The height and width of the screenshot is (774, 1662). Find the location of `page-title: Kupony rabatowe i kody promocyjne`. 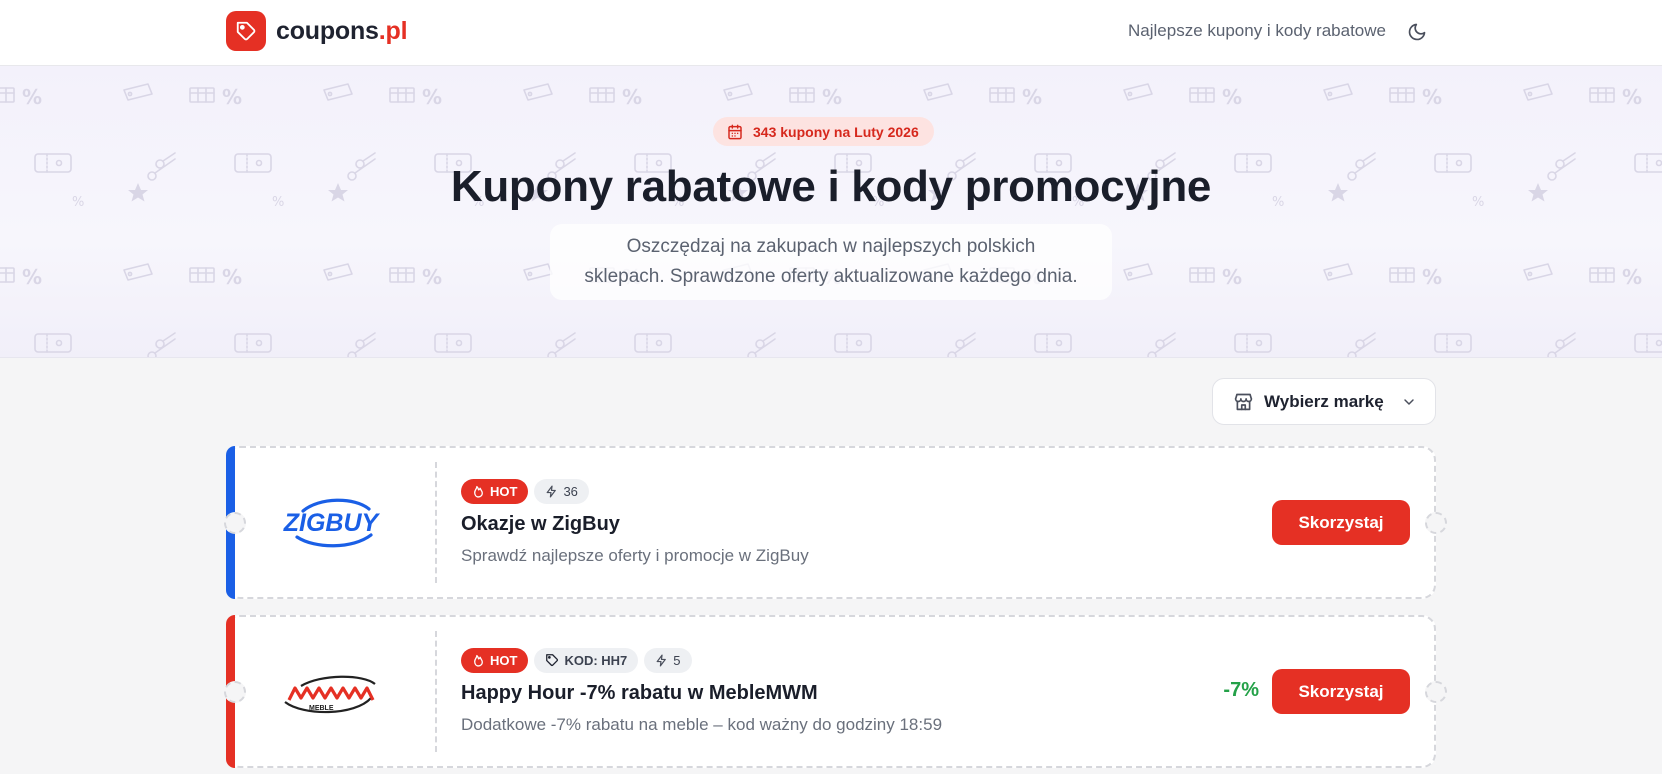

page-title: Kupony rabatowe i kody promocyjne is located at coordinates (831, 186).